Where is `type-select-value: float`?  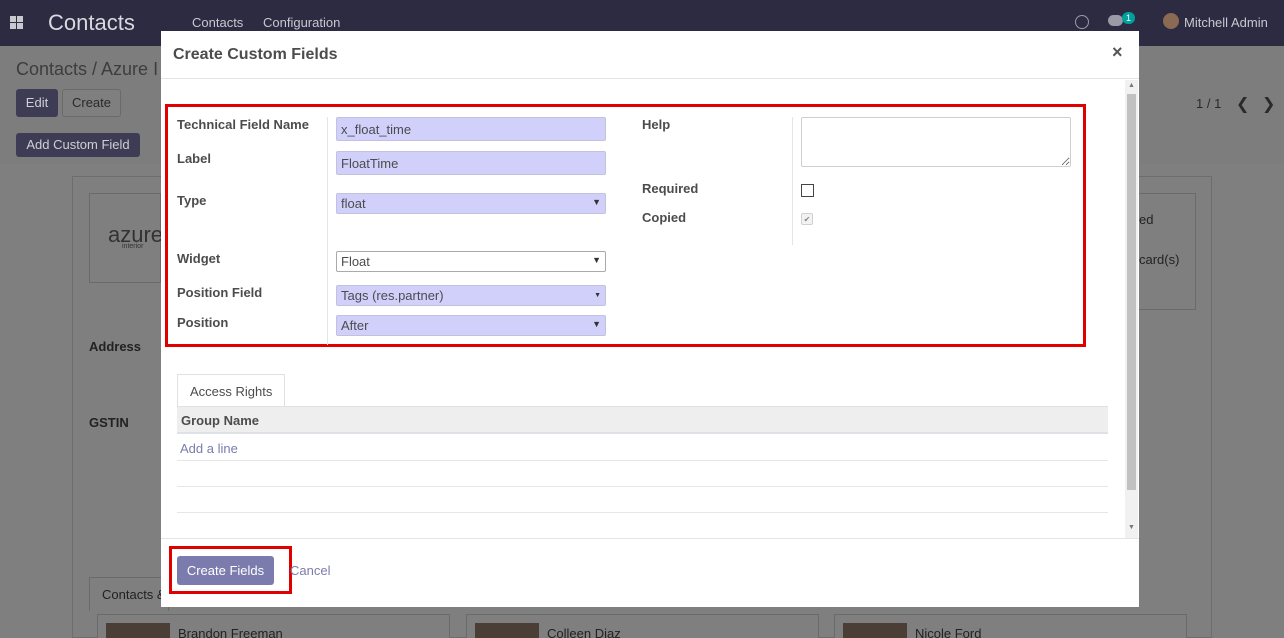
type-select-value: float is located at coordinates (353, 203).